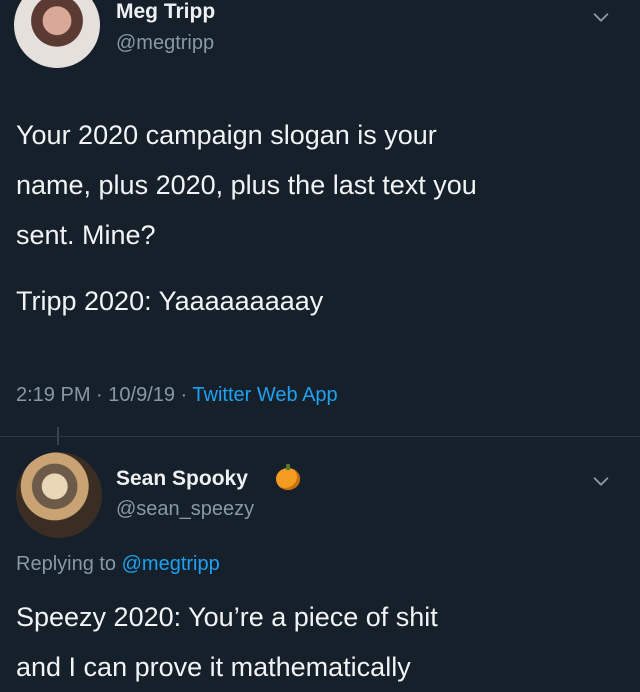 Image resolution: width=640 pixels, height=692 pixels. I want to click on replying-prefix: Replying to, so click(69, 564).